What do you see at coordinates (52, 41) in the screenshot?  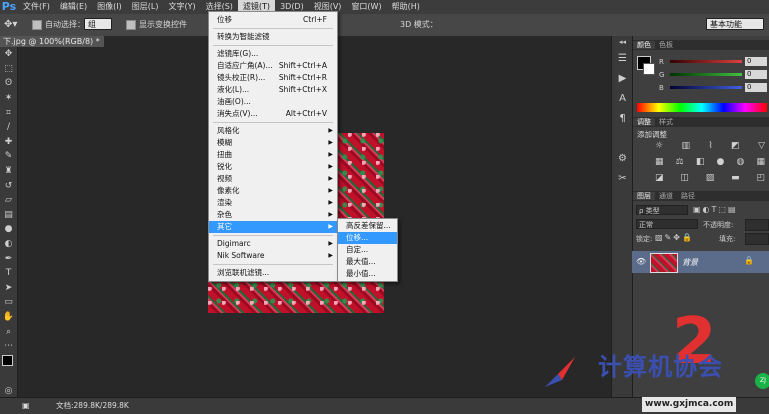 I see `document-tab: 下.jpg @ 100%(RGB/8) *` at bounding box center [52, 41].